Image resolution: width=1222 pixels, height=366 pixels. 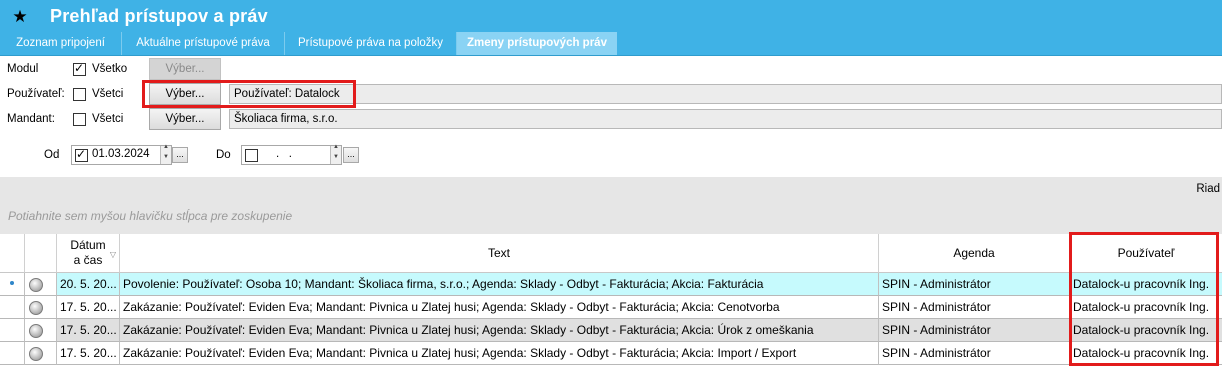 I want to click on do-date-input: . ., so click(x=291, y=154).